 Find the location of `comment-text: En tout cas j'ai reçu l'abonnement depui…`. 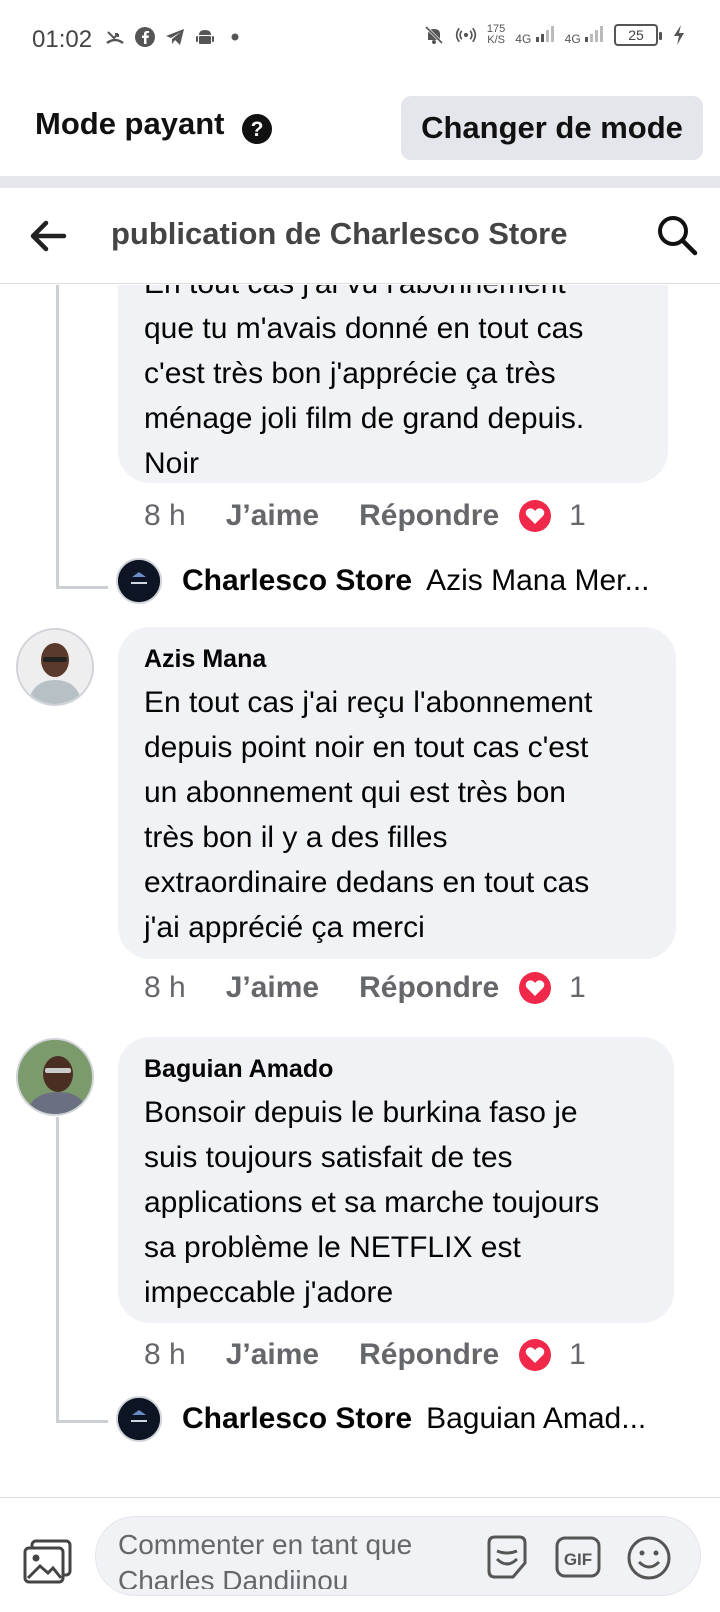

comment-text: En tout cas j'ai reçu l'abonnement depui… is located at coordinates (397, 815).